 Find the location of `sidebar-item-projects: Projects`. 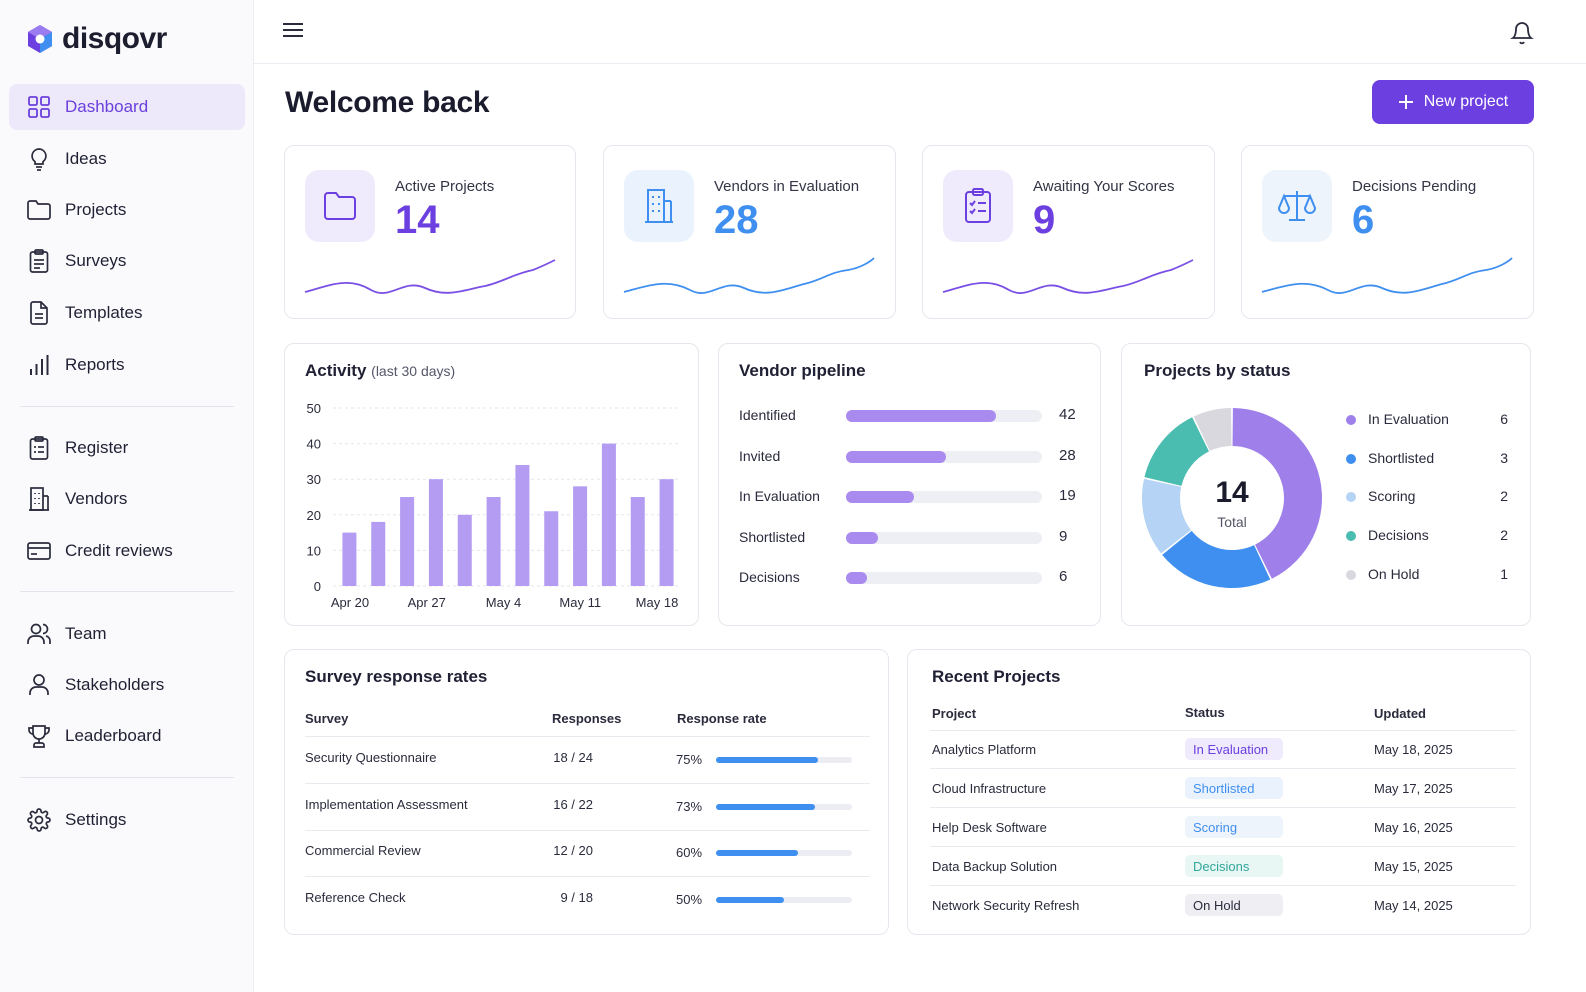

sidebar-item-projects: Projects is located at coordinates (127, 210).